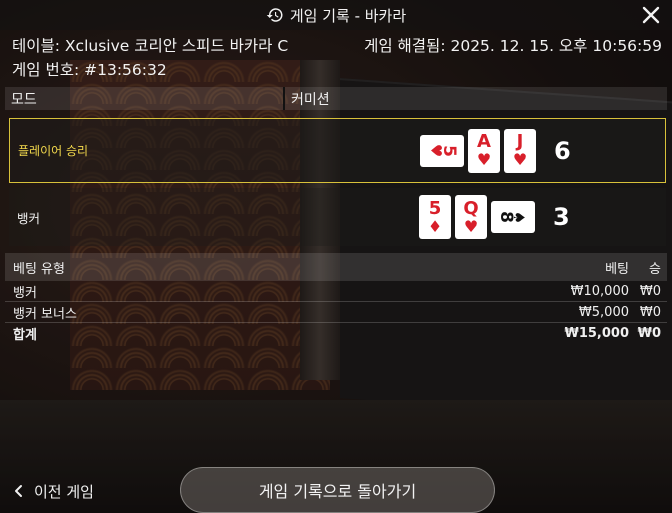  Describe the element at coordinates (484, 141) in the screenshot. I see `card-rank: A` at that location.